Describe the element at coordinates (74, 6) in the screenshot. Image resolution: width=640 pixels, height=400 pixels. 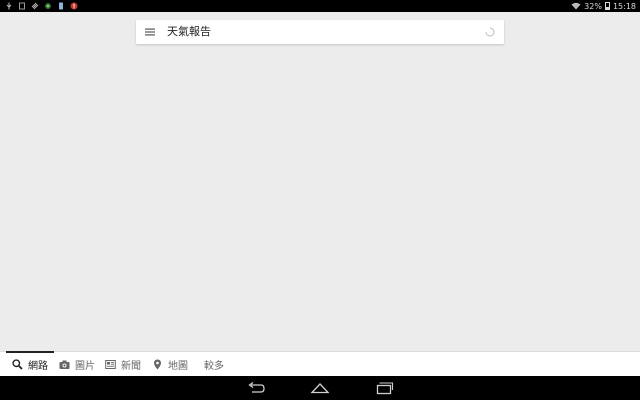
I see `alert-icon` at that location.